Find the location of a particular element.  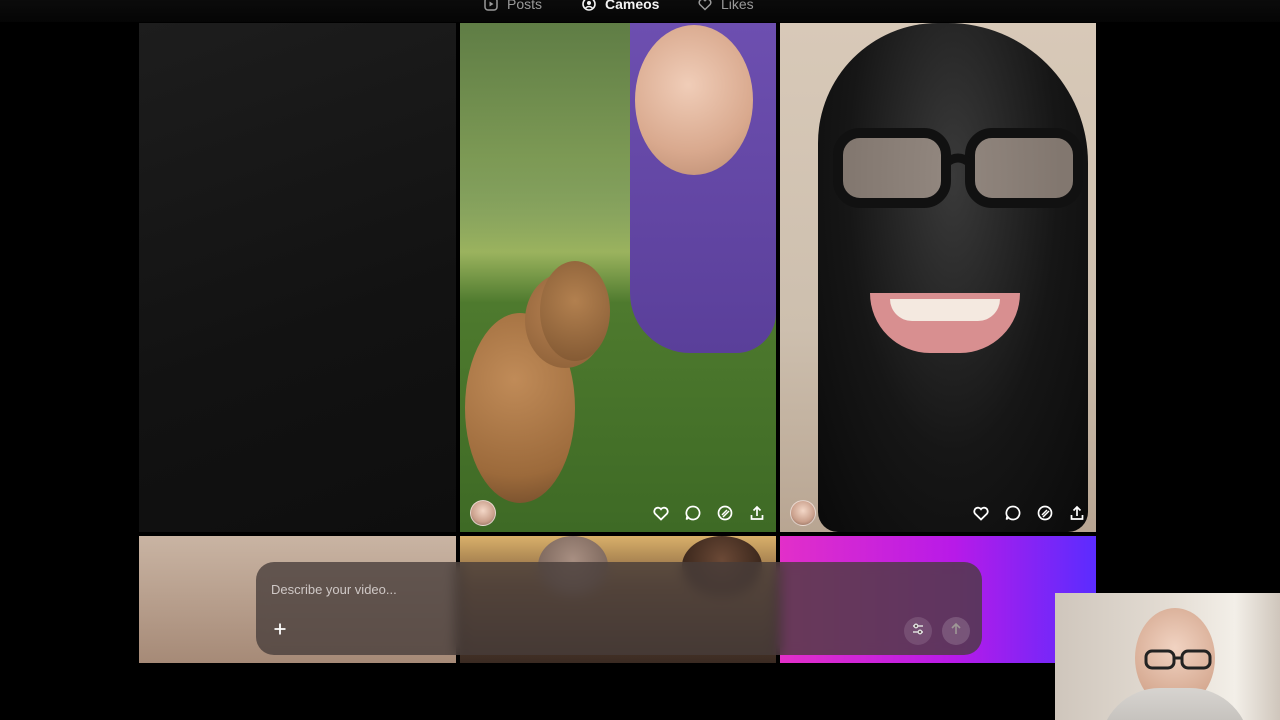

black-goo-face is located at coordinates (953, 277).